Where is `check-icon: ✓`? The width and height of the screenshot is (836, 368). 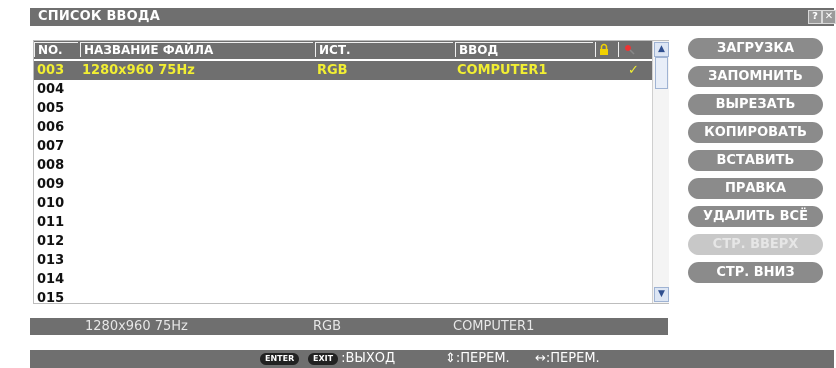 check-icon: ✓ is located at coordinates (633, 70).